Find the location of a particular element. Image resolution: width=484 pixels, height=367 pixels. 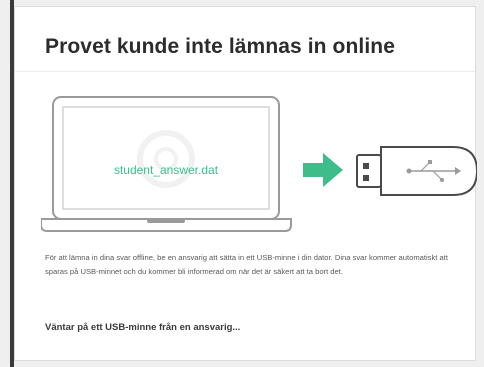

laptop-screen-filename: student_answer.dat is located at coordinates (166, 170).